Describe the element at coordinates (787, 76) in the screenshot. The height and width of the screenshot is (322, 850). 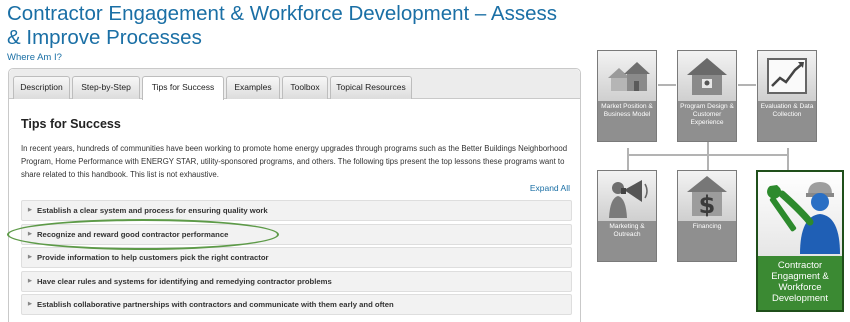
I see `chart-icon` at that location.